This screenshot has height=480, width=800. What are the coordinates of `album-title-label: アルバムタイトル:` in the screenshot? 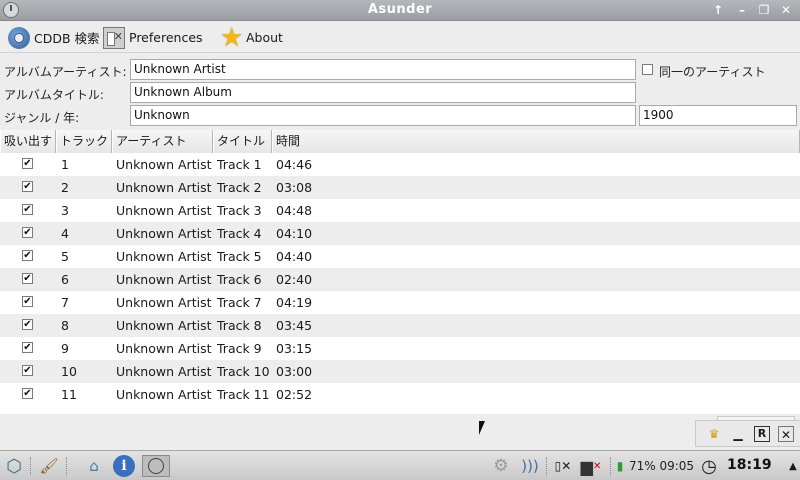 It's located at (54, 95).